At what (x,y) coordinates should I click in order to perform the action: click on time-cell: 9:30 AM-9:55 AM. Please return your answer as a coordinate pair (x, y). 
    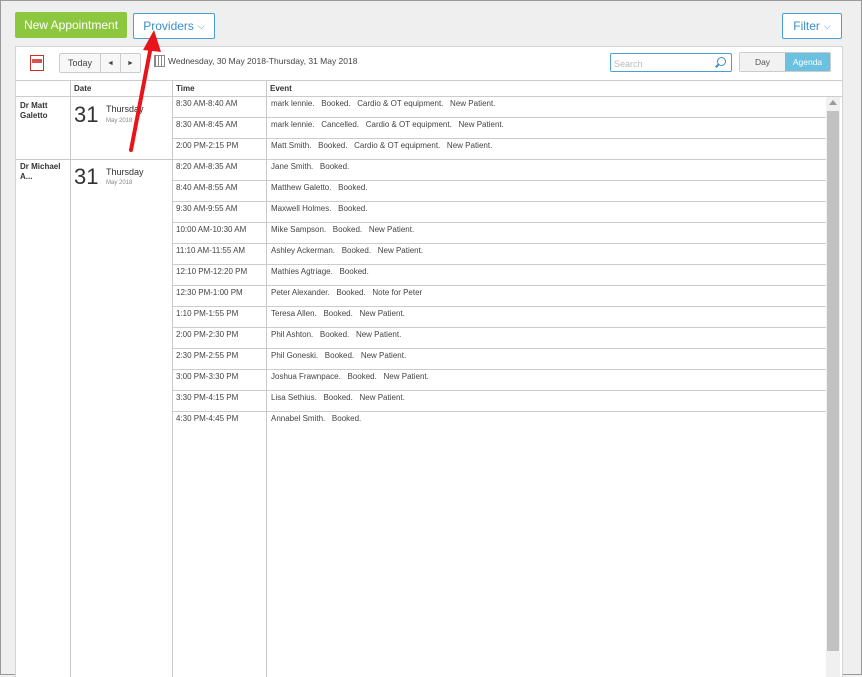
    Looking at the image, I should click on (207, 208).